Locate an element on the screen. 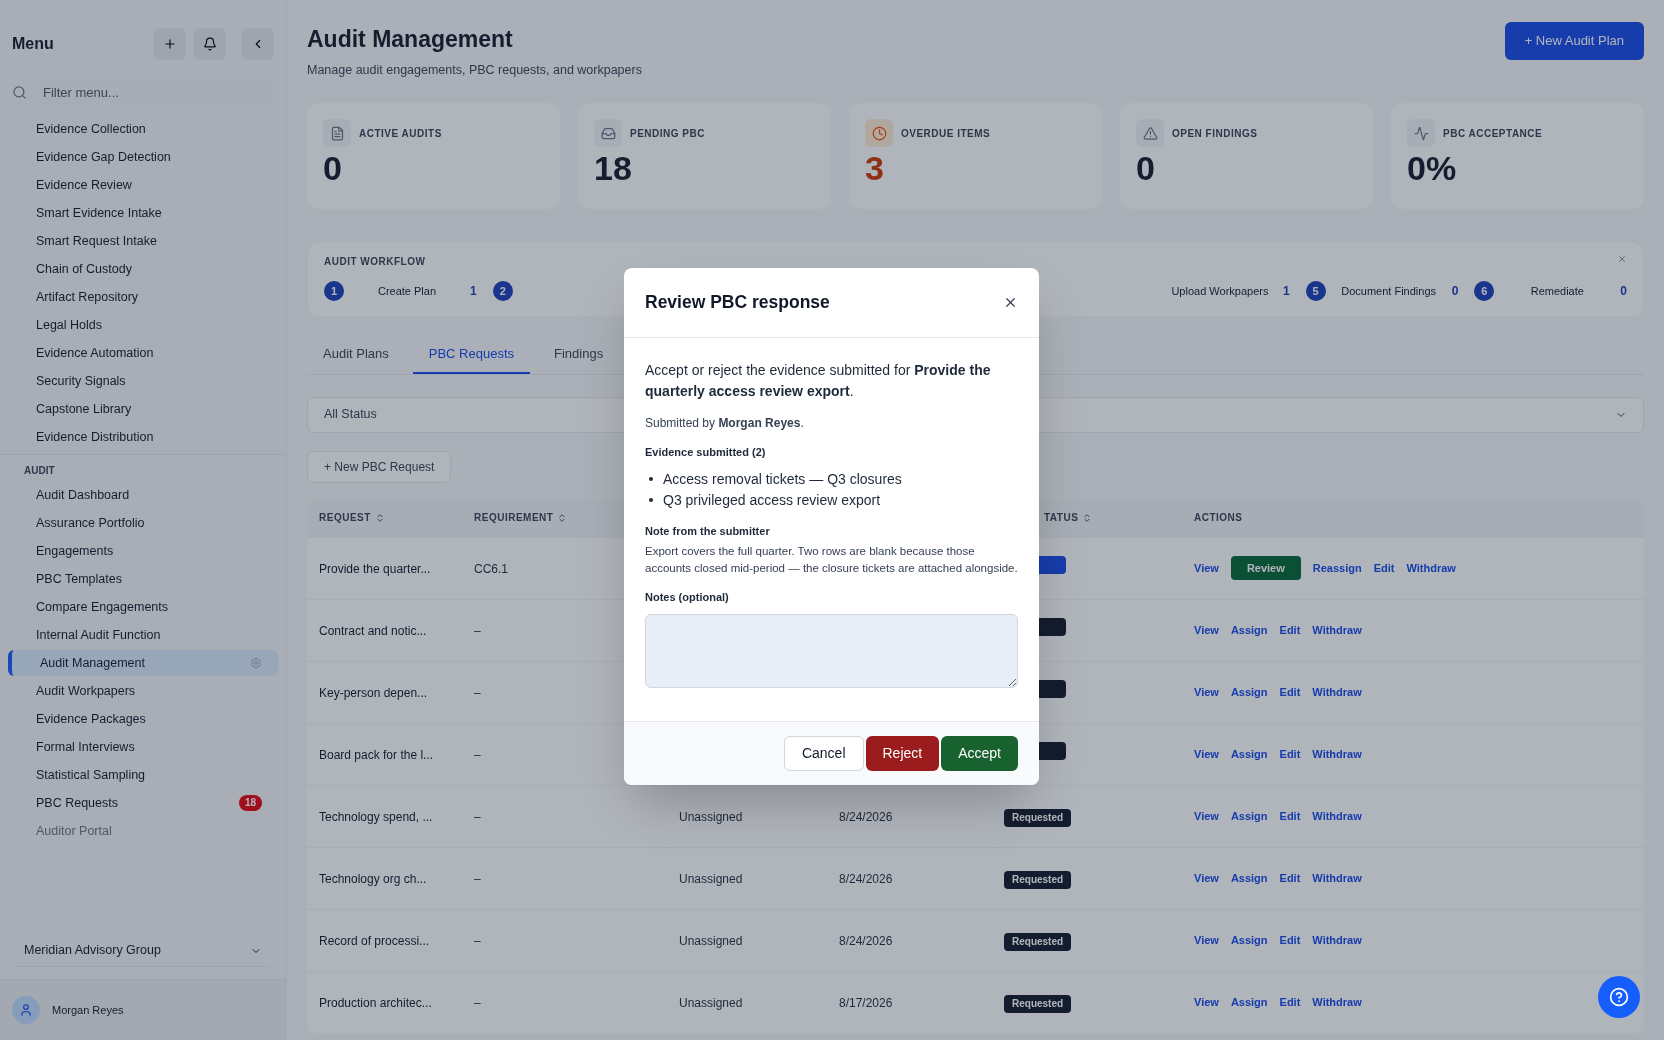  workflow-title: AUDIT WORKFLOW is located at coordinates (375, 262).